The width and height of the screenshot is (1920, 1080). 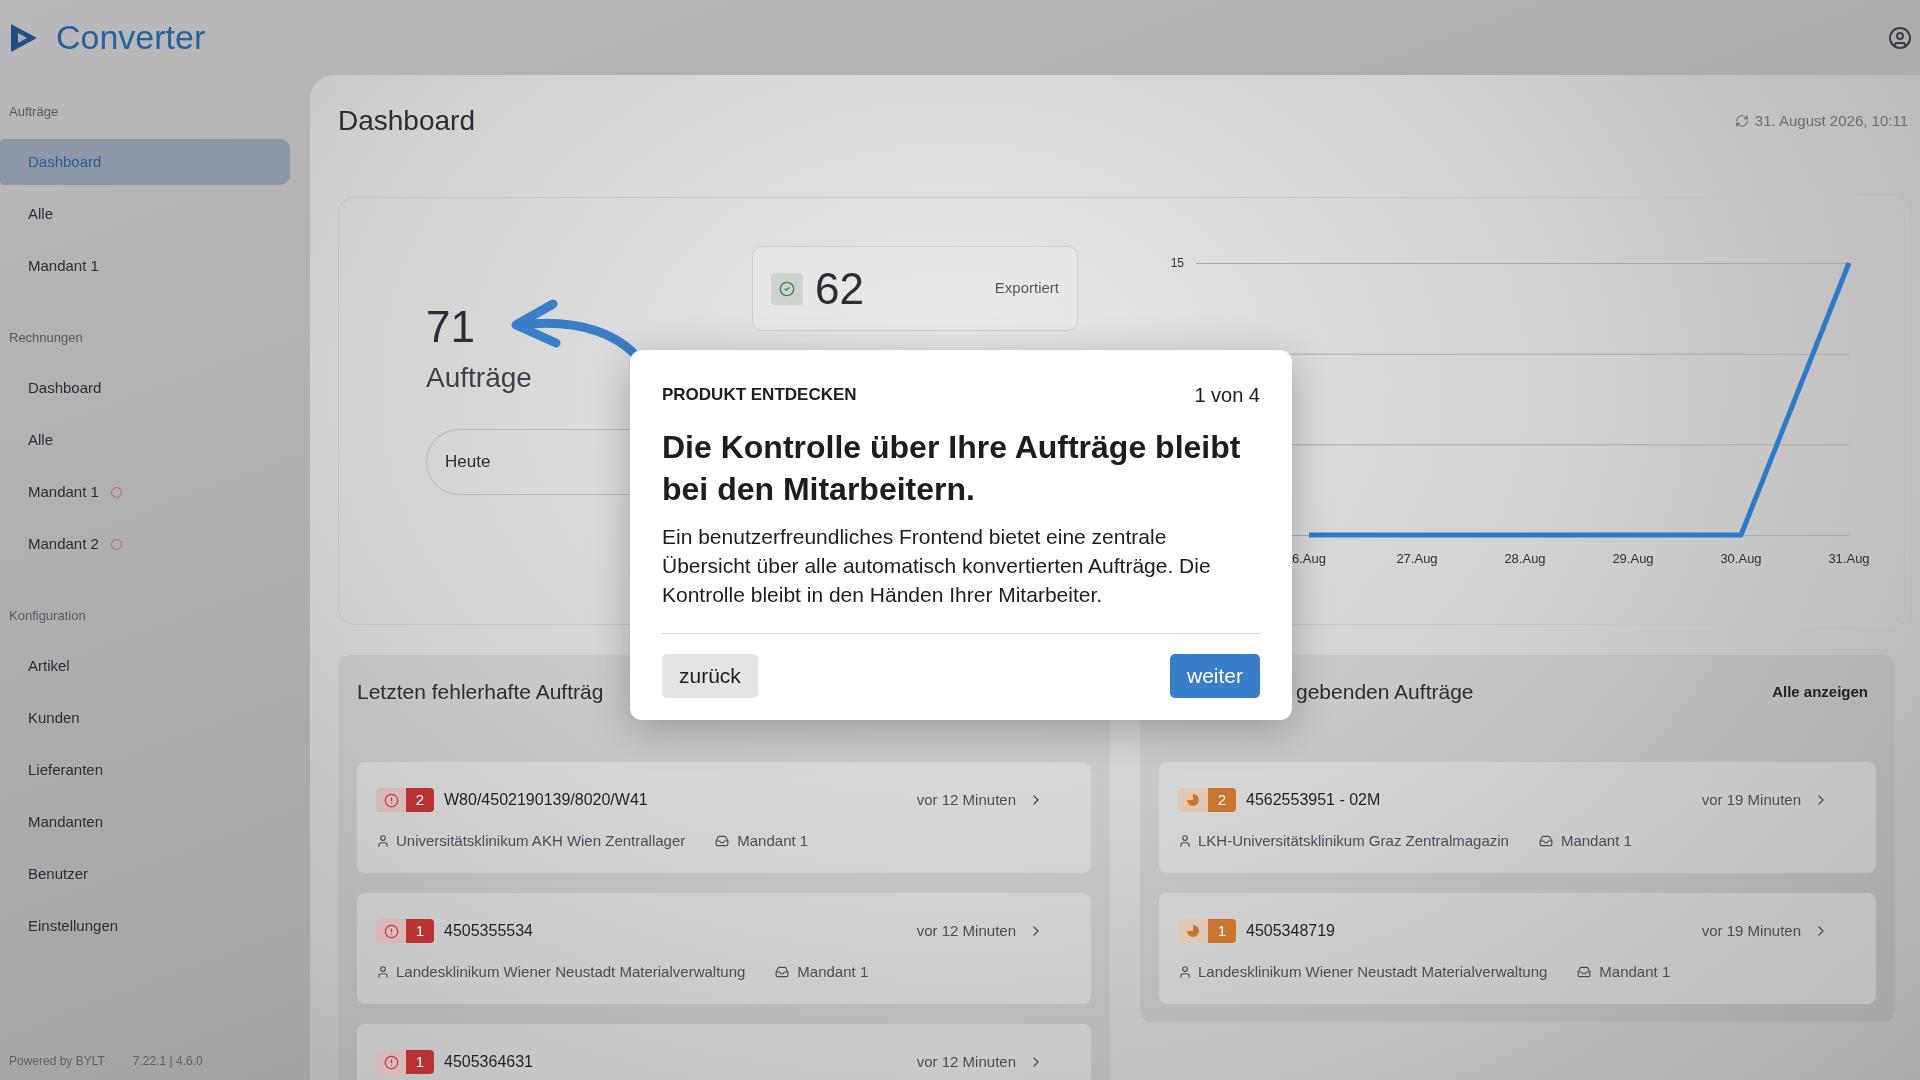 What do you see at coordinates (450, 327) in the screenshot?
I see `order-count: 71` at bounding box center [450, 327].